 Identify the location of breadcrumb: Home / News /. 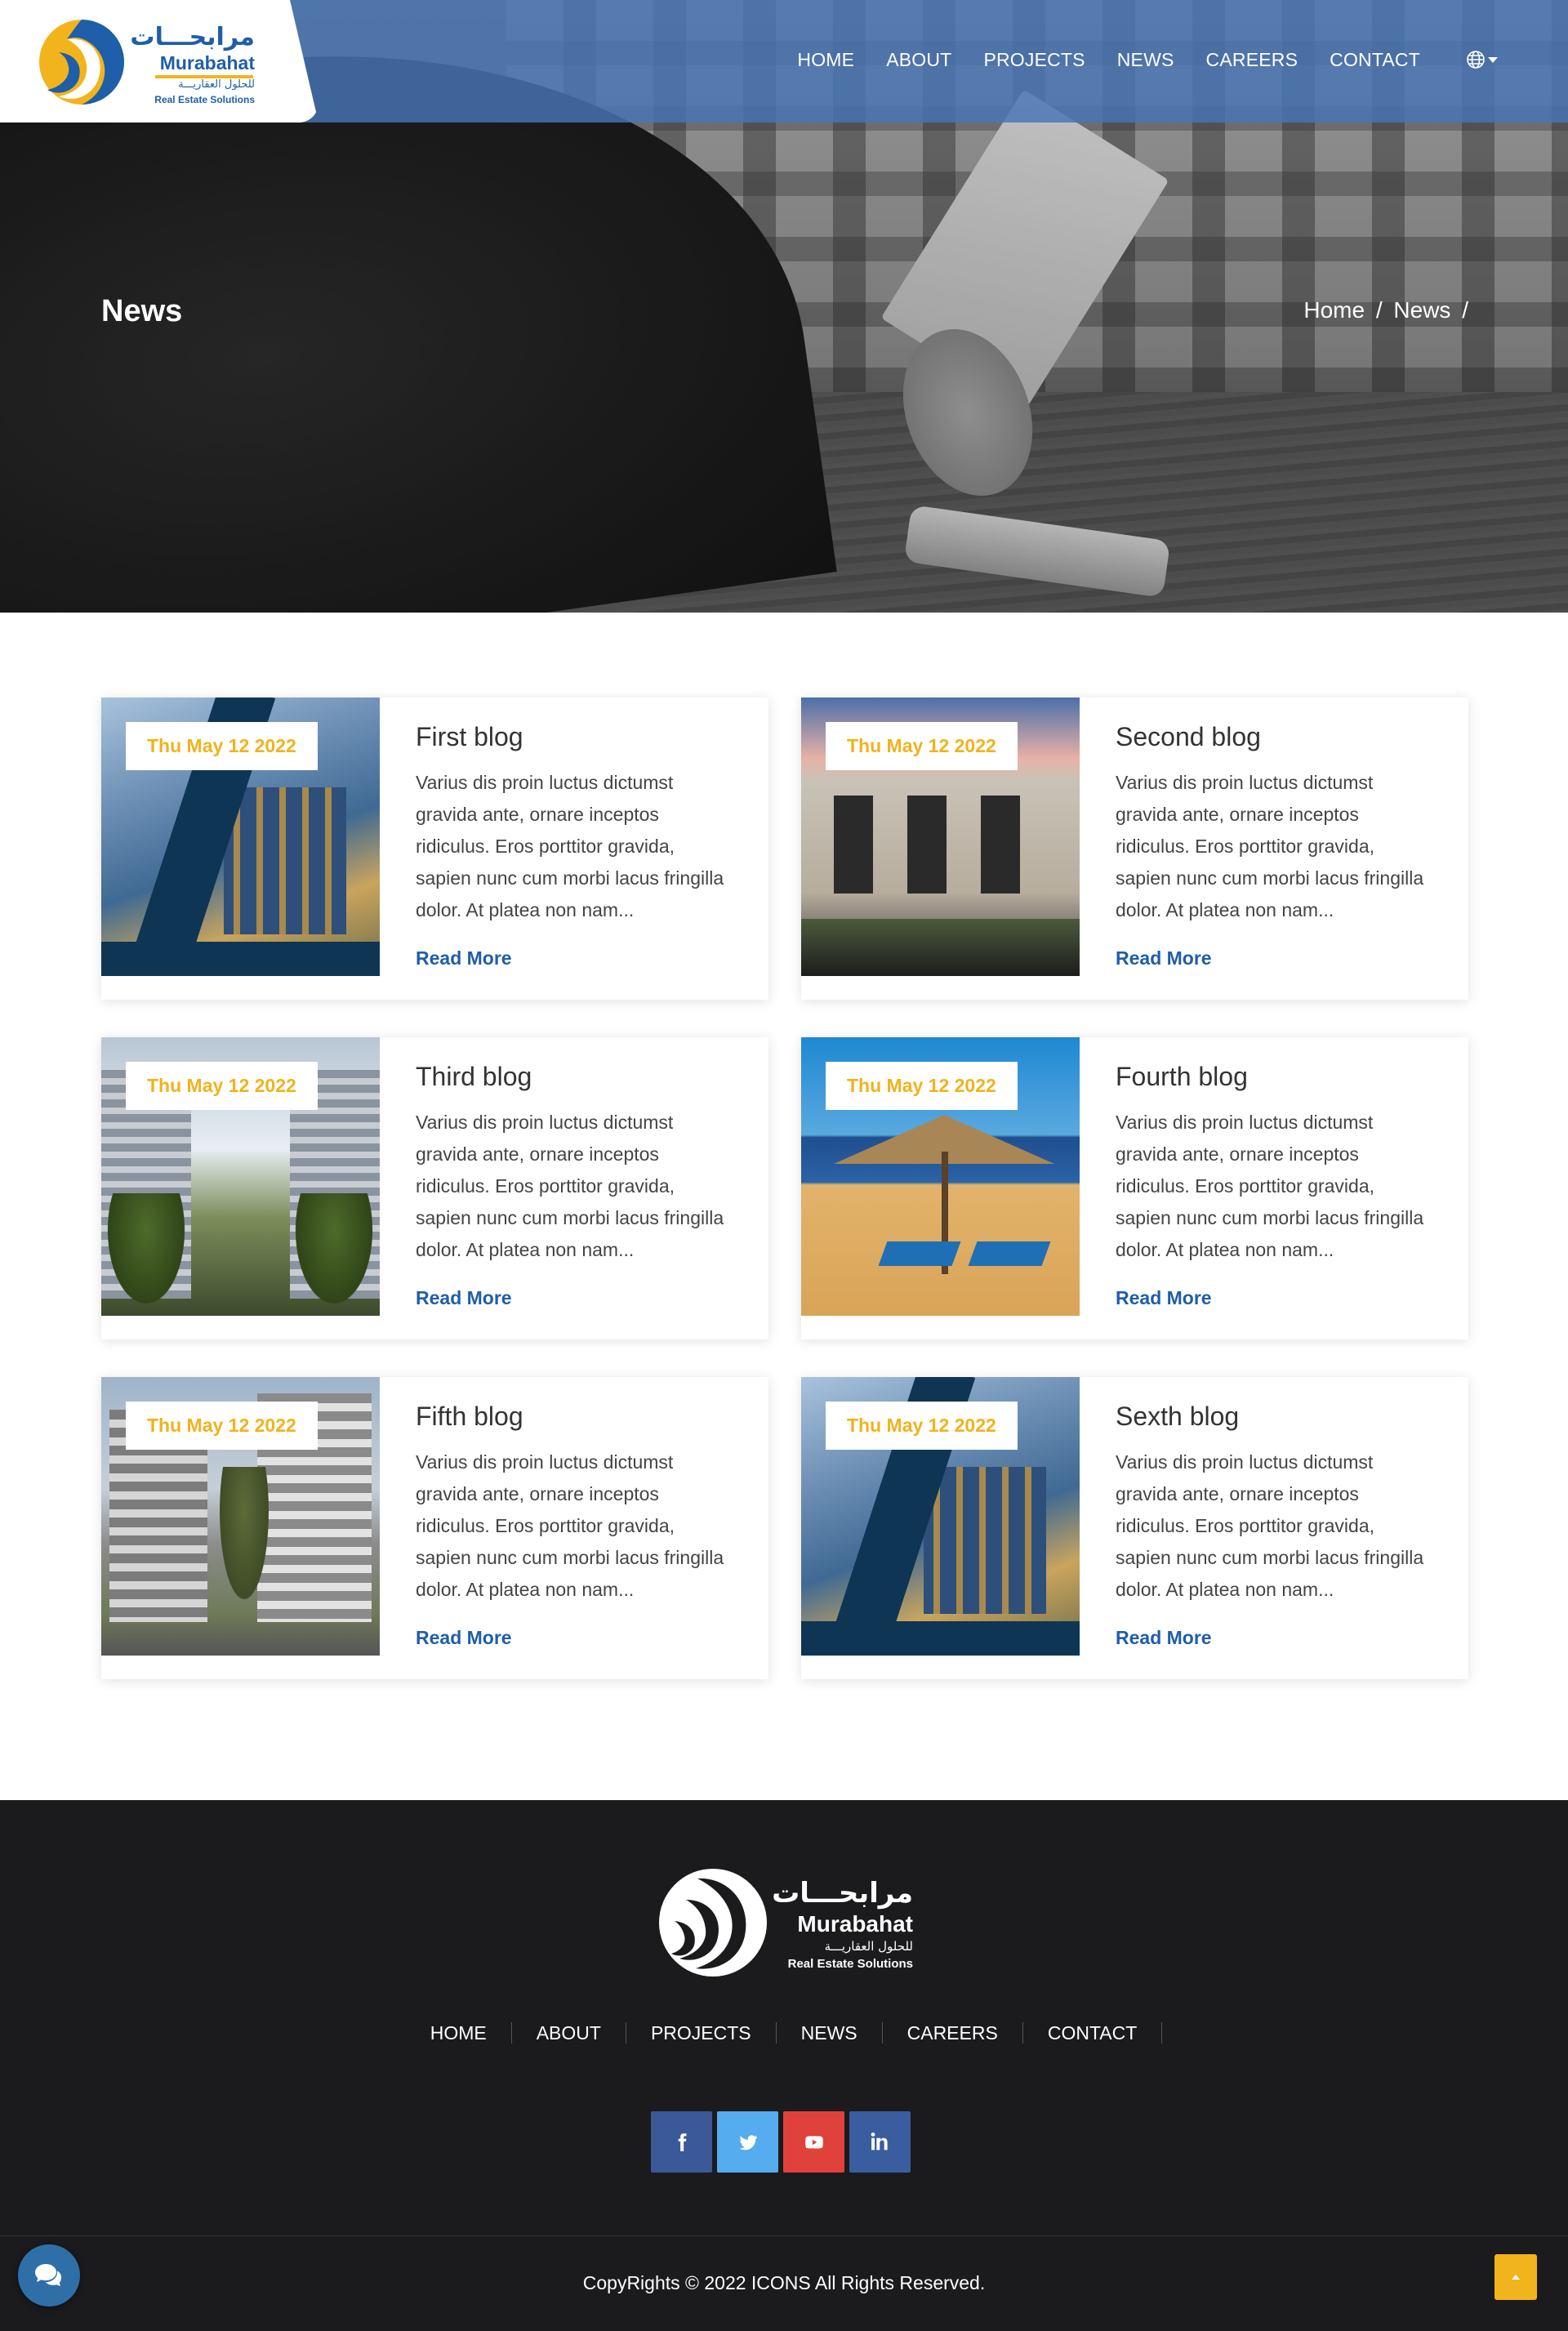
(1385, 310).